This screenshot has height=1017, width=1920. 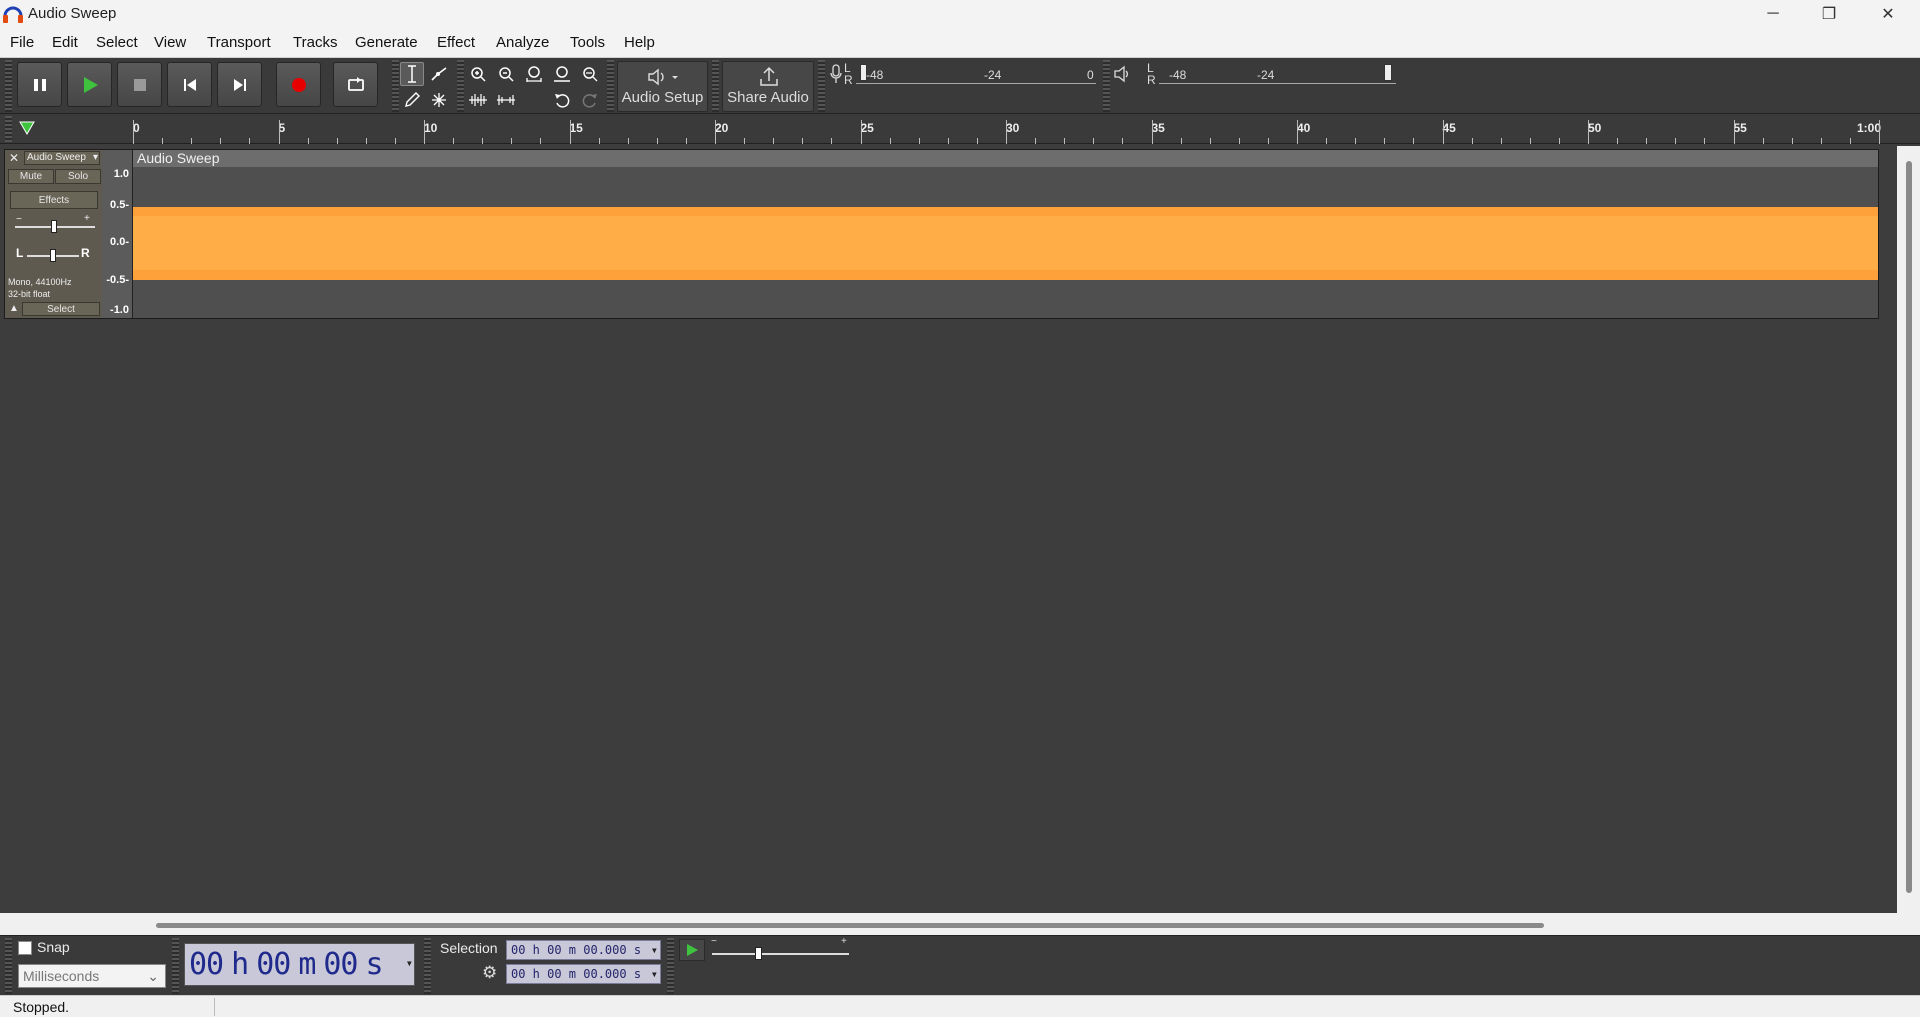 What do you see at coordinates (768, 86) in the screenshot?
I see `share-audio-button: Share Audio` at bounding box center [768, 86].